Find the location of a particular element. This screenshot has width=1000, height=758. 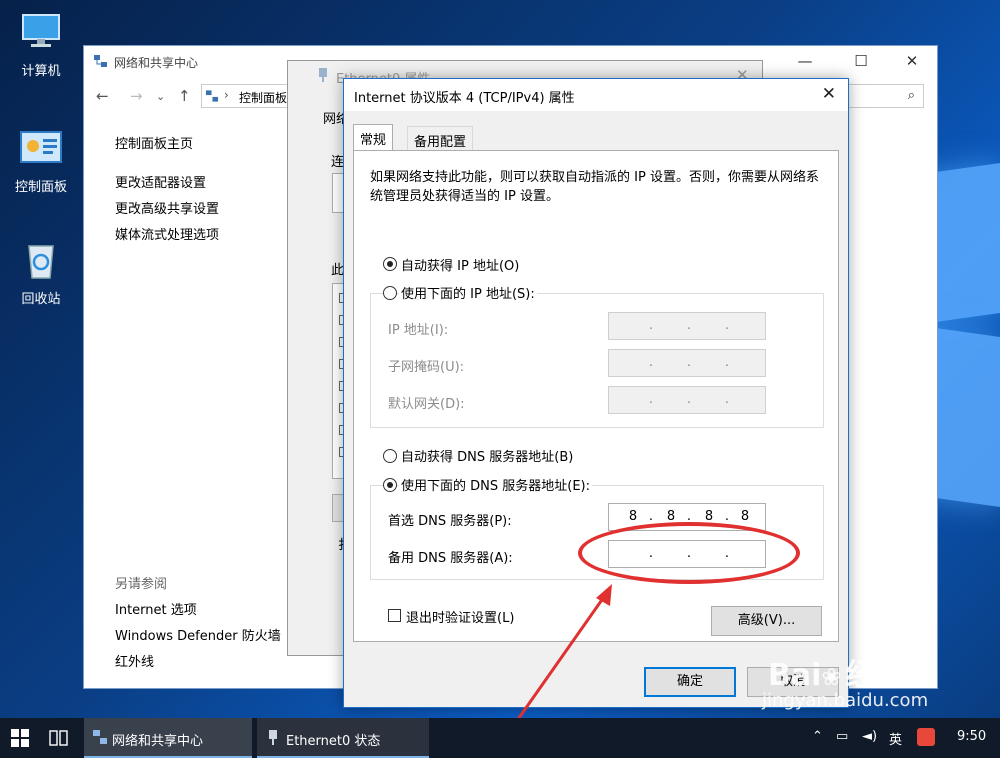

desktop-icon-control-panel: 控制面板 is located at coordinates (41, 161).